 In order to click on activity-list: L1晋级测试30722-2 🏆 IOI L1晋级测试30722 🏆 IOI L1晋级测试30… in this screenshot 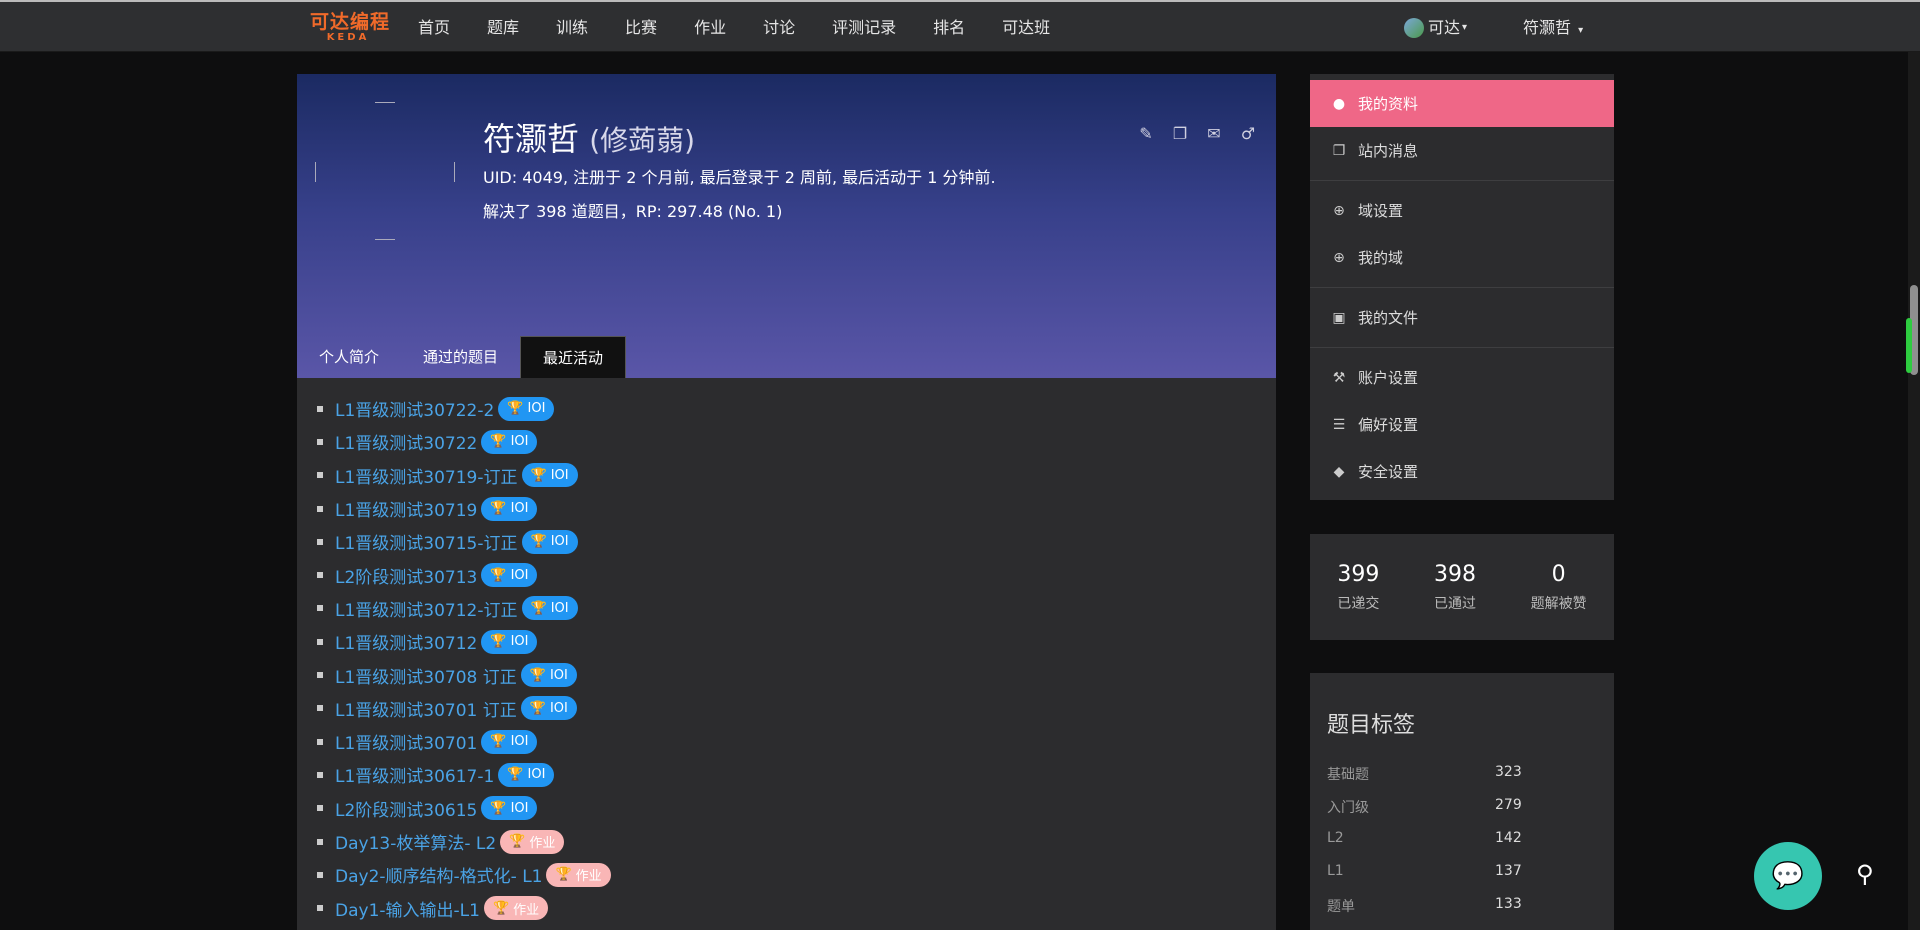, I will do `click(464, 658)`.